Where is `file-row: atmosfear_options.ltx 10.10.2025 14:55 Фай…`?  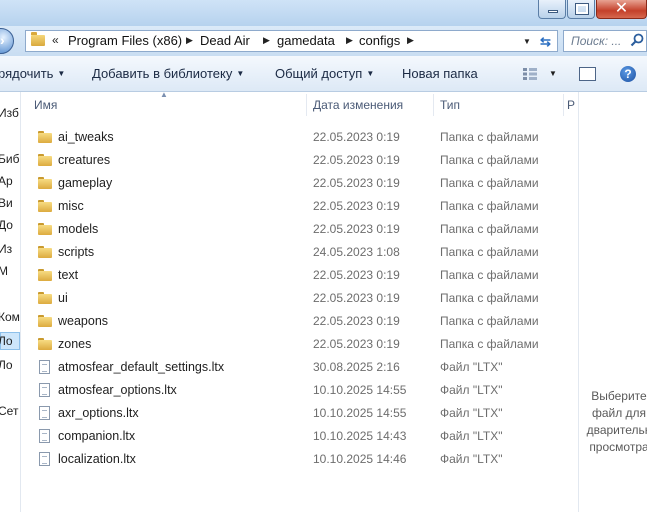 file-row: atmosfear_options.ltx 10.10.2025 14:55 Фай… is located at coordinates (304, 391).